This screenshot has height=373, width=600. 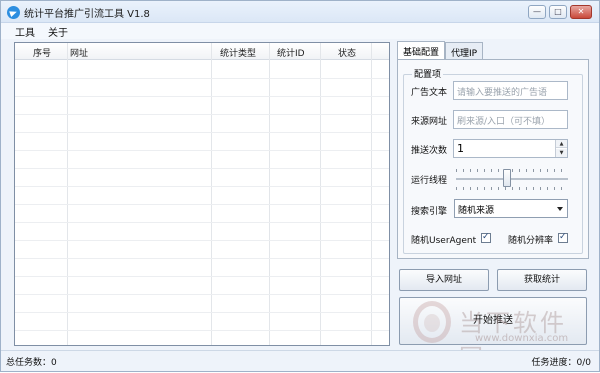 I want to click on source-url-label: 来源网址, so click(x=429, y=122).